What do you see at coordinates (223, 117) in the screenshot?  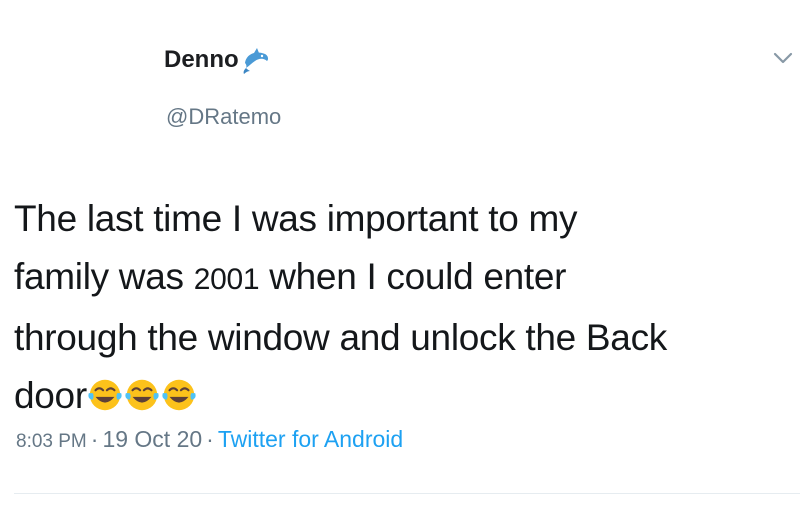 I see `user-handle: @DRatemo` at bounding box center [223, 117].